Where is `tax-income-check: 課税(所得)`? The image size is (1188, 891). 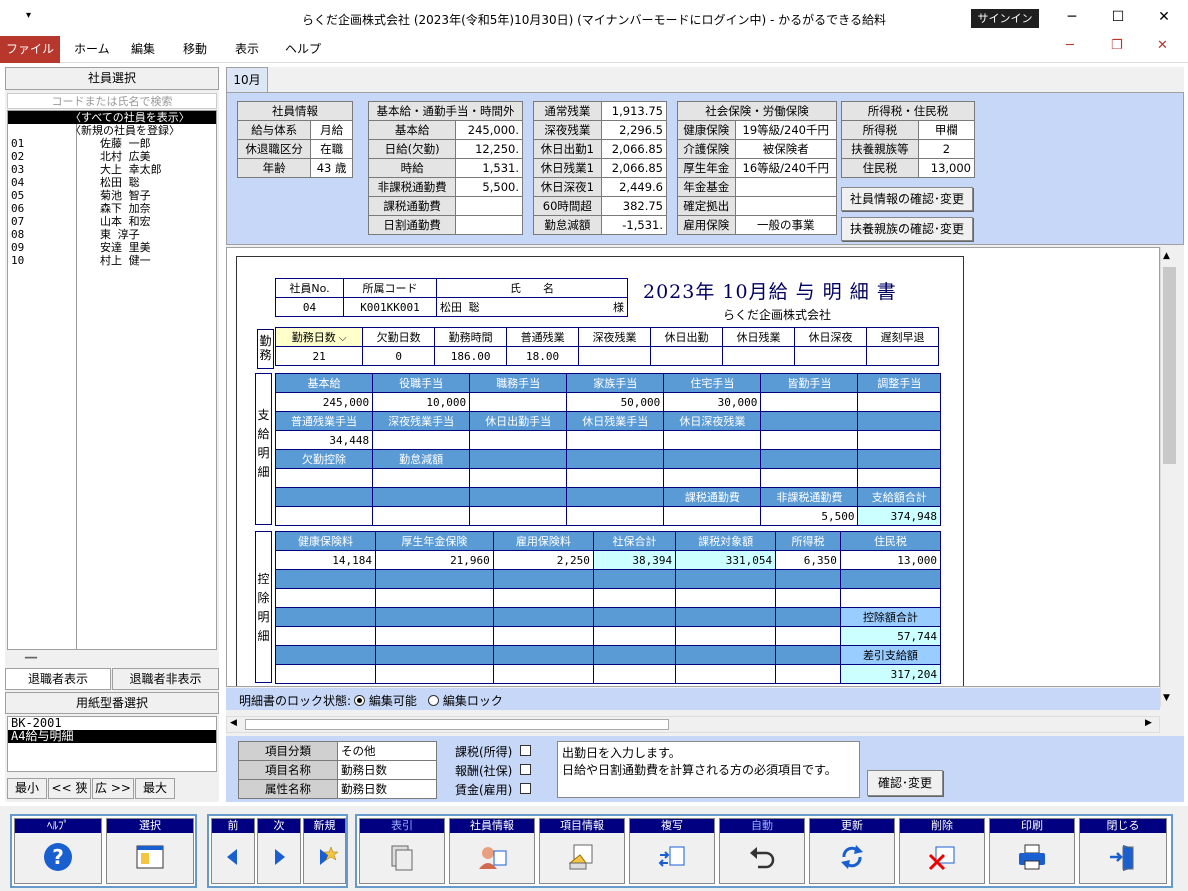 tax-income-check: 課税(所得) is located at coordinates (493, 752).